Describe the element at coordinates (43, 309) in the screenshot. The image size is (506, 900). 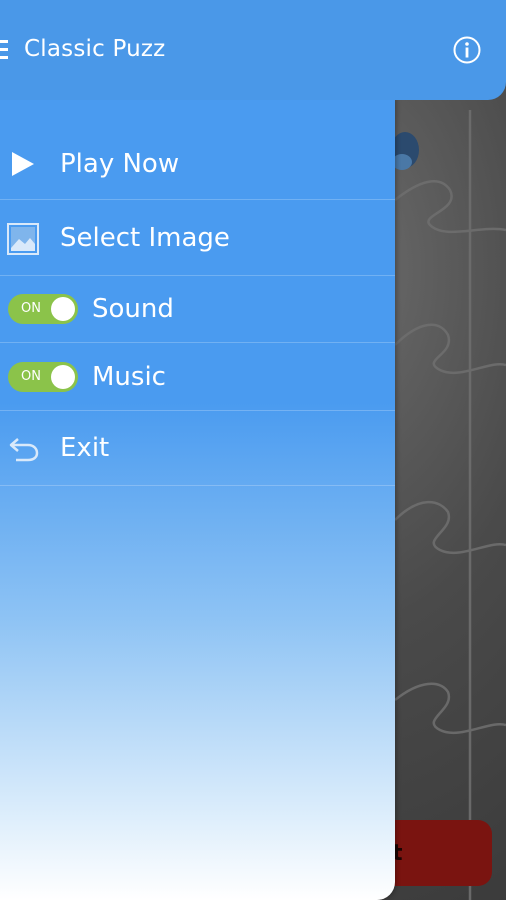
I see `sound-toggle: ON` at that location.